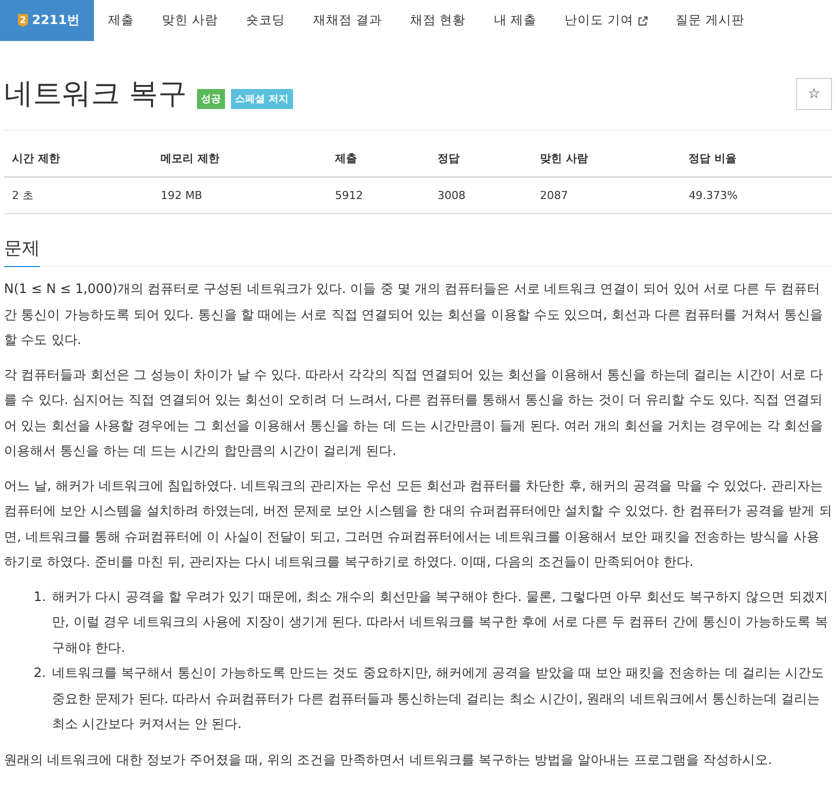  What do you see at coordinates (756, 159) in the screenshot?
I see `column-header: 정답 비율` at bounding box center [756, 159].